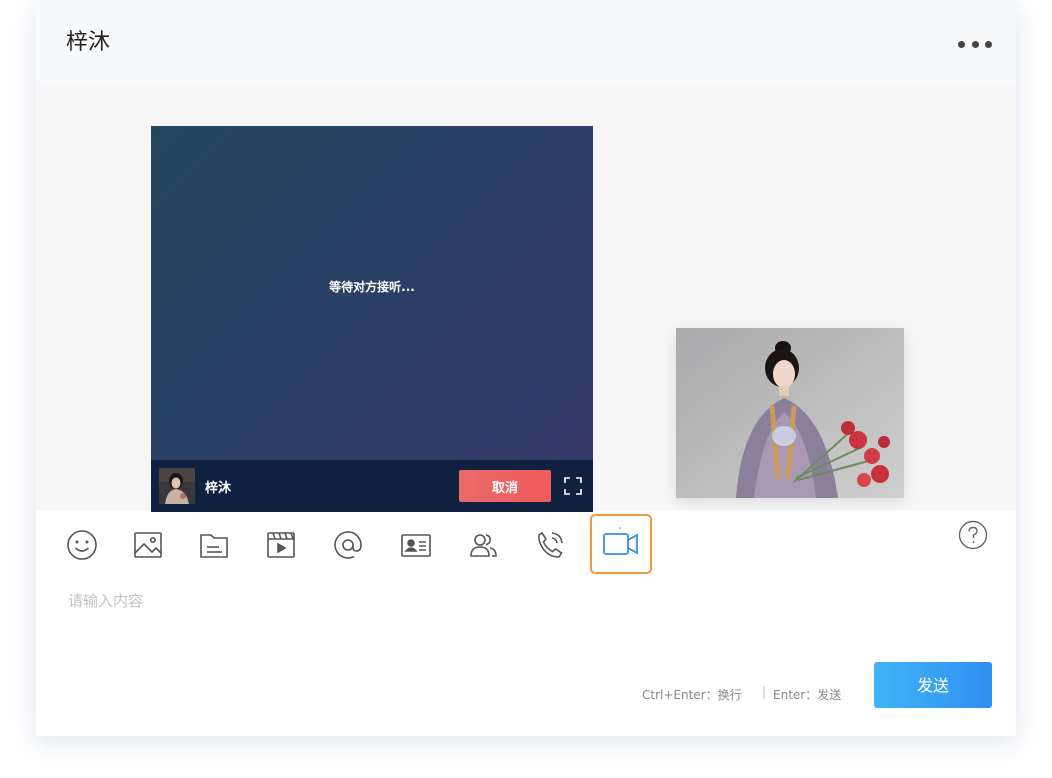 This screenshot has width=1052, height=778. Describe the element at coordinates (148, 545) in the screenshot. I see `image-icon` at that location.